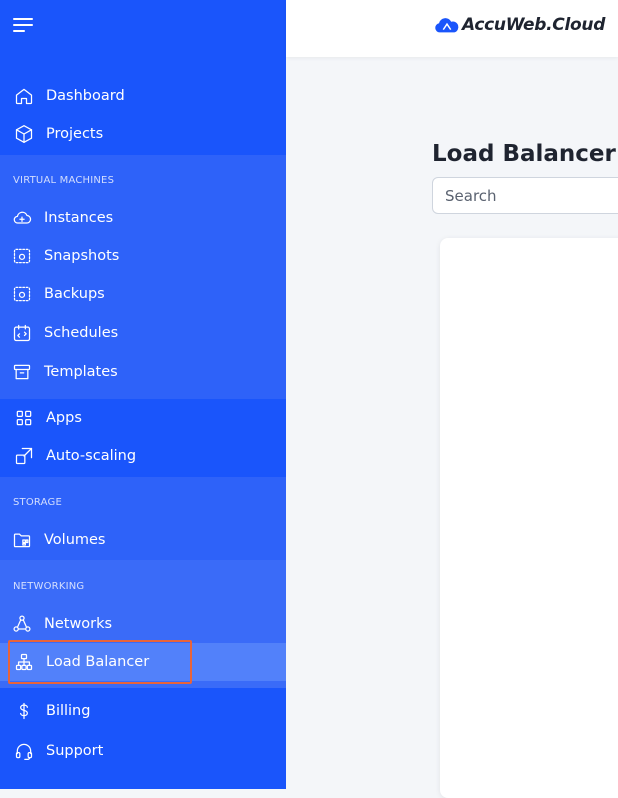 Image resolution: width=618 pixels, height=798 pixels. Describe the element at coordinates (524, 154) in the screenshot. I see `page-title: Load Balancer` at that location.